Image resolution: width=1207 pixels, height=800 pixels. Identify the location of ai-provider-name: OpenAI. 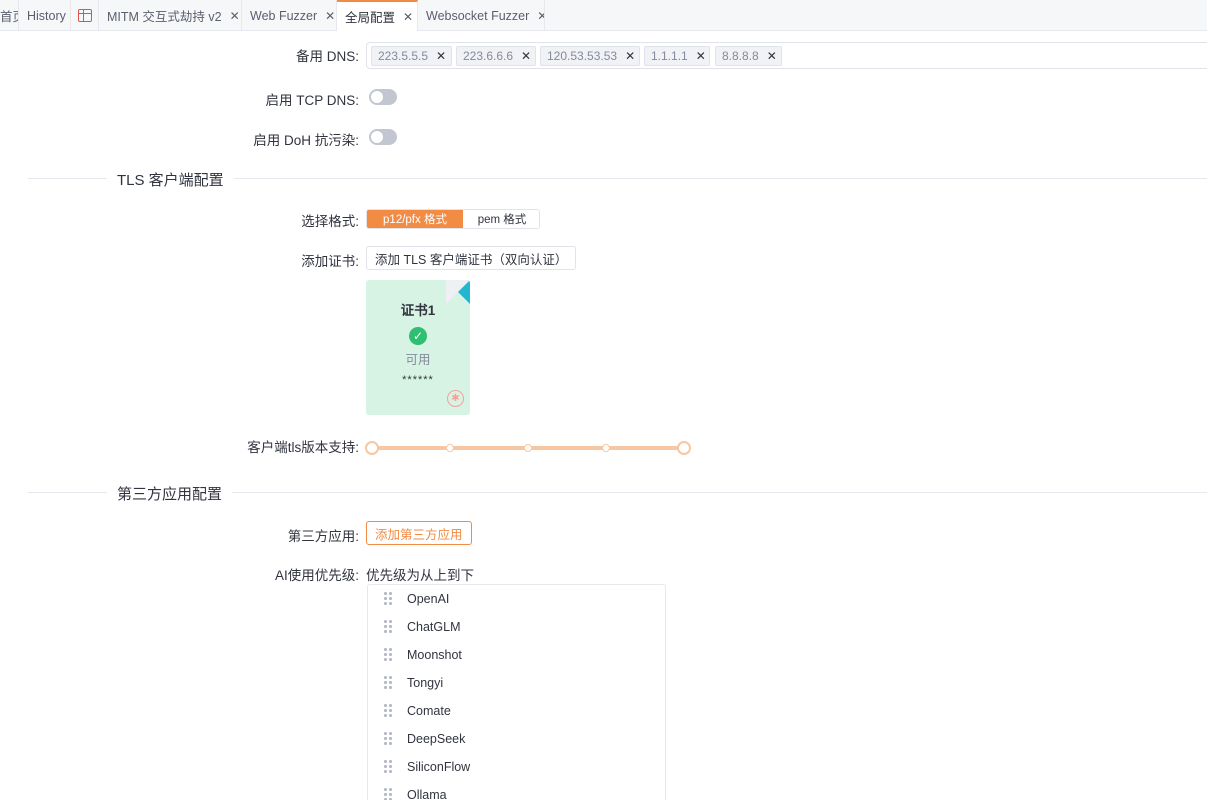
(428, 599).